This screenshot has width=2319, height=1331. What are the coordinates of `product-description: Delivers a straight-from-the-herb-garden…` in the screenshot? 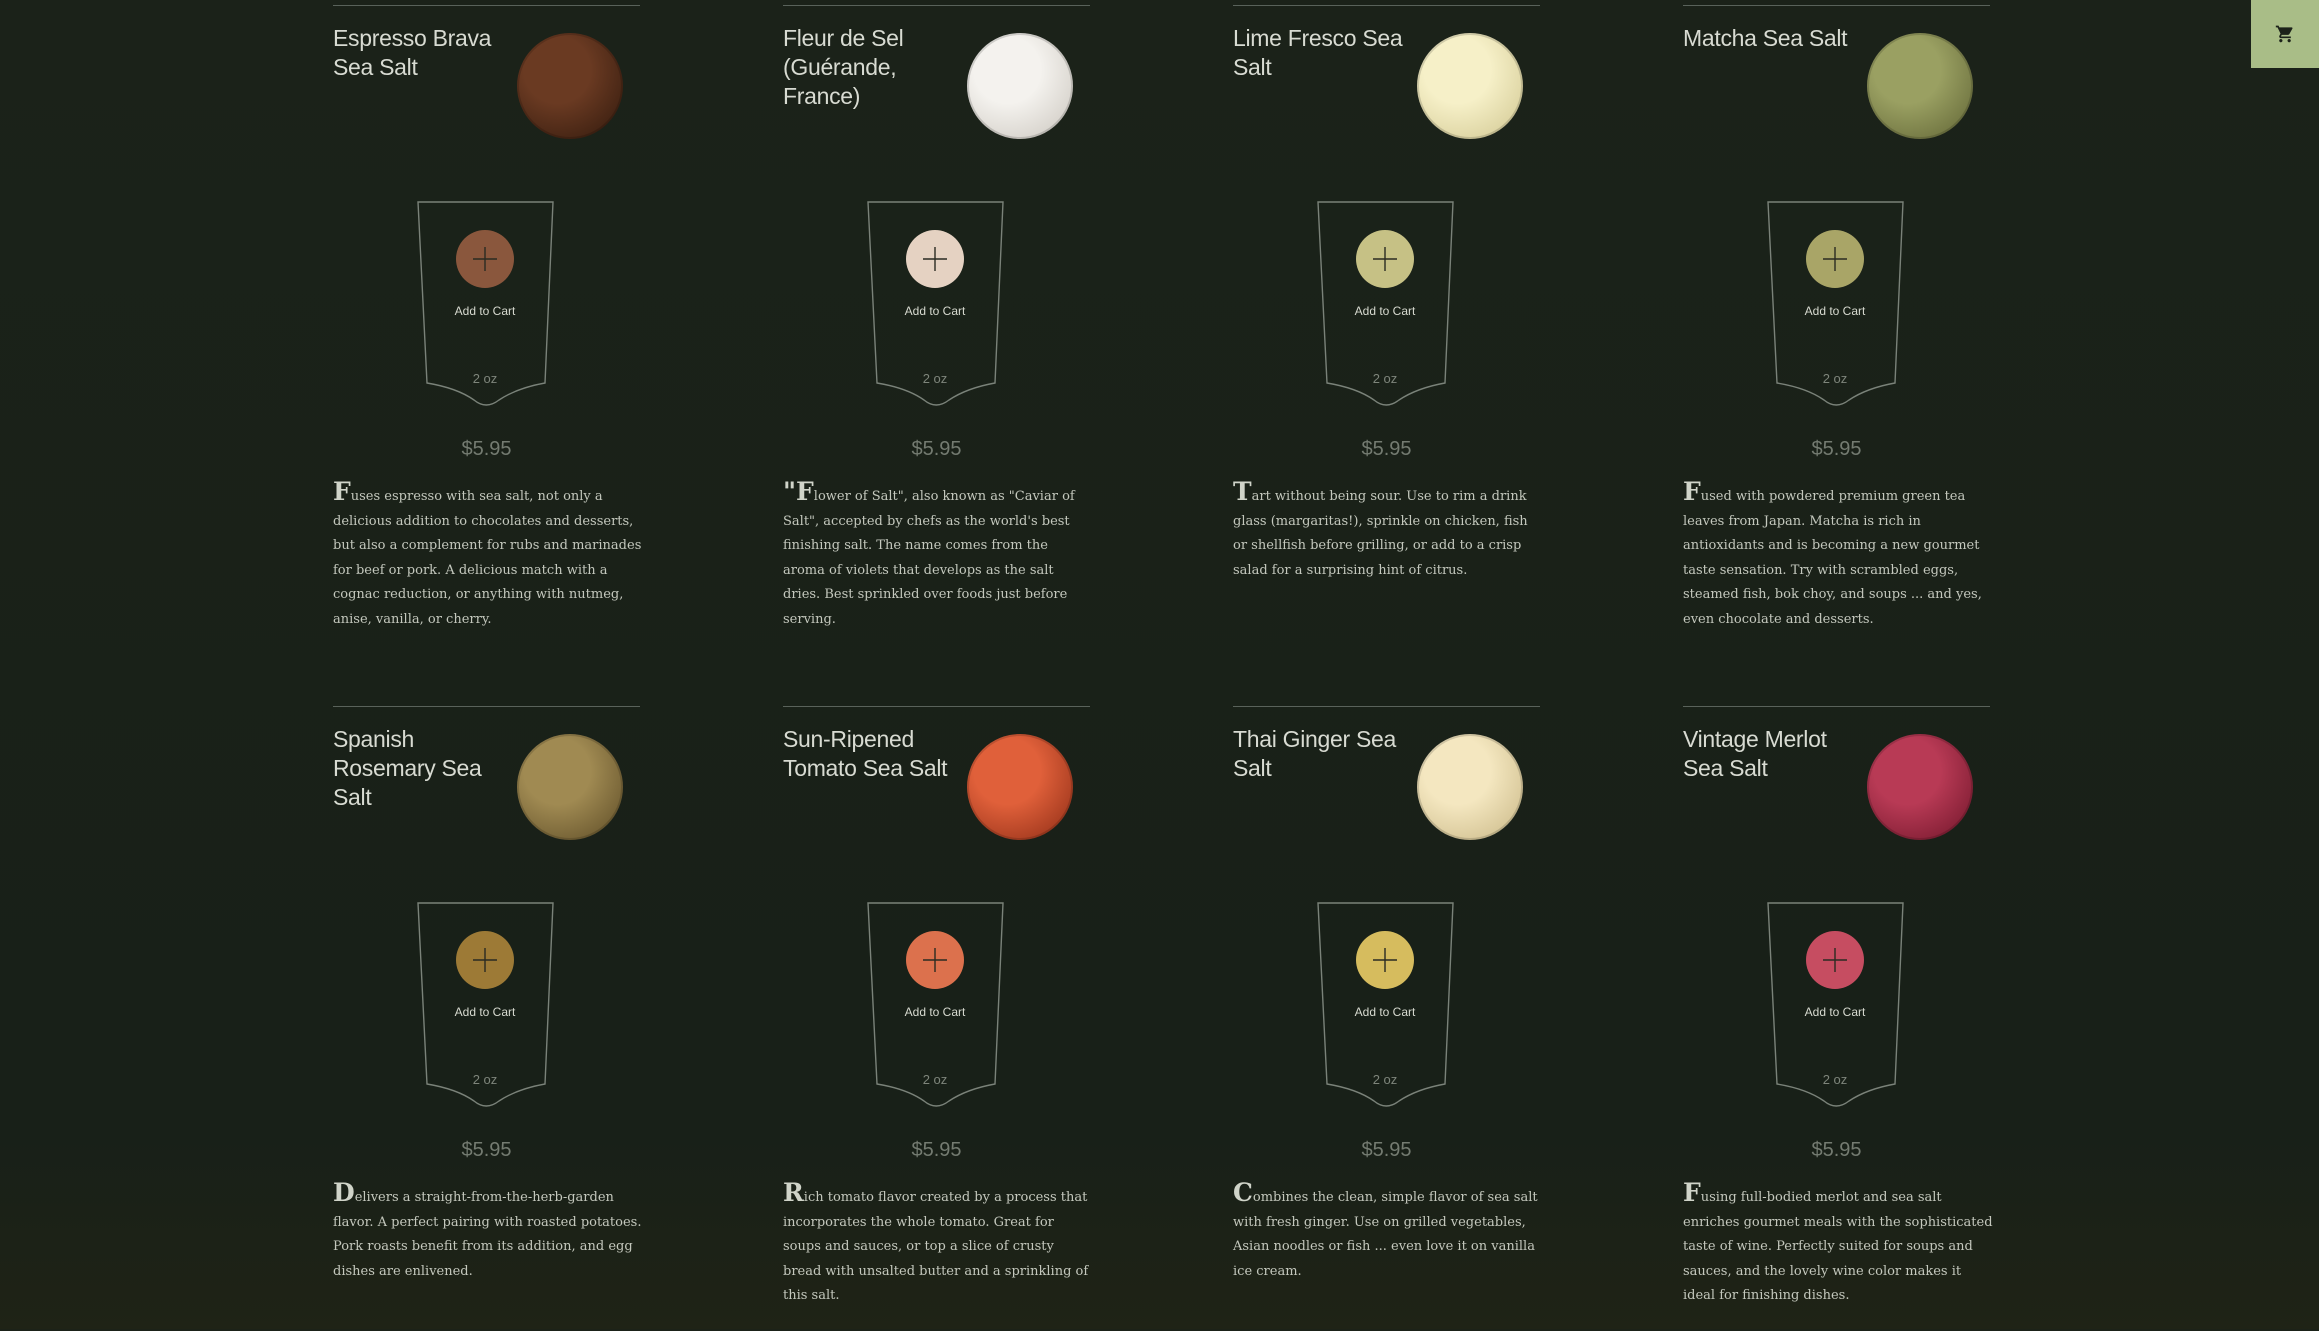 It's located at (487, 1228).